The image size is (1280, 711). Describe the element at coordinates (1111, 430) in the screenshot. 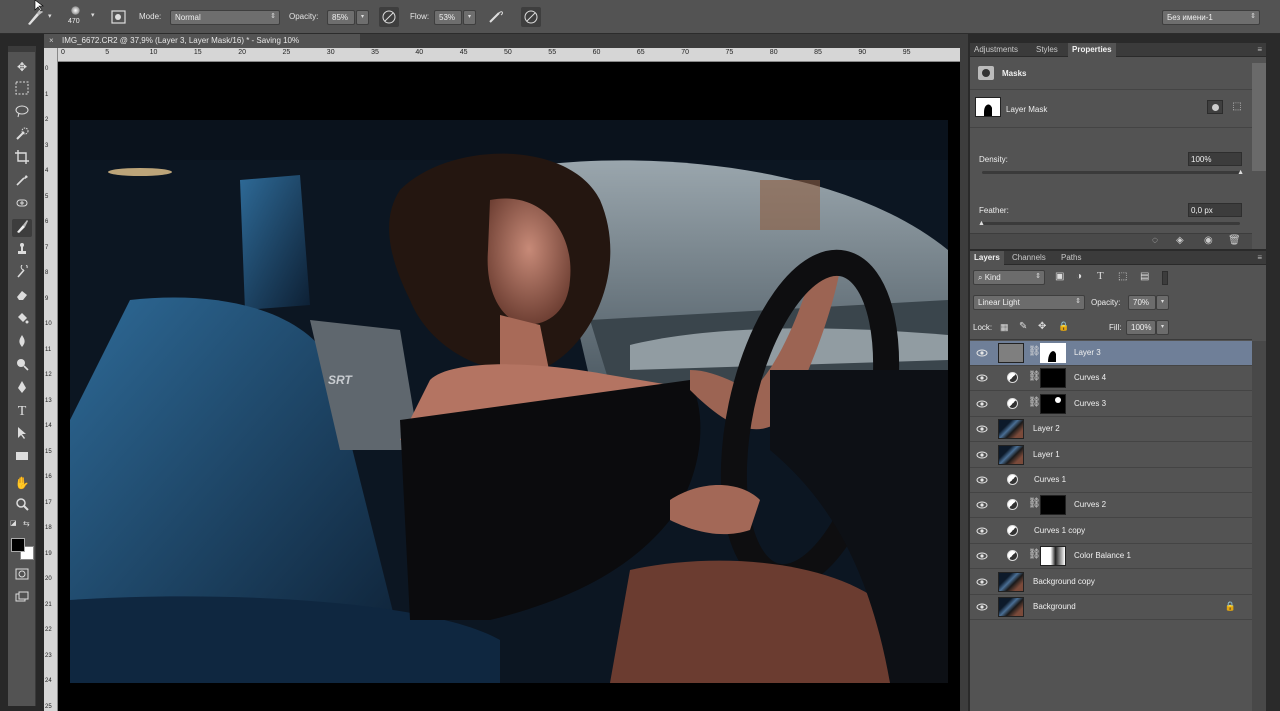

I see `layer-row: Layer 2` at that location.